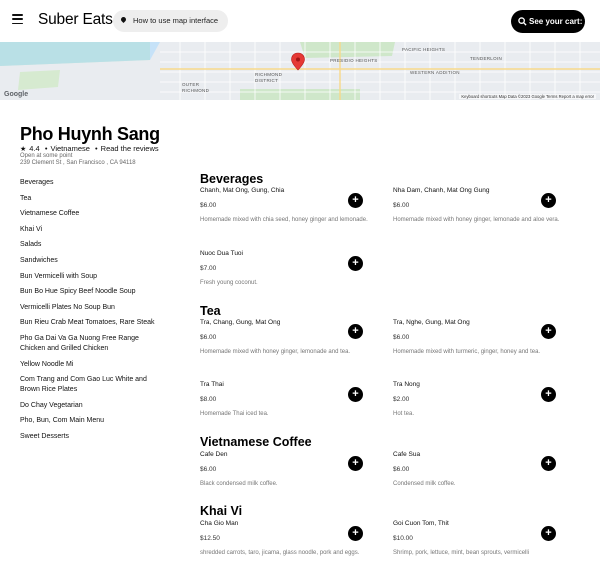 This screenshot has width=600, height=564. What do you see at coordinates (90, 245) in the screenshot?
I see `nav-item-salads: Salads` at bounding box center [90, 245].